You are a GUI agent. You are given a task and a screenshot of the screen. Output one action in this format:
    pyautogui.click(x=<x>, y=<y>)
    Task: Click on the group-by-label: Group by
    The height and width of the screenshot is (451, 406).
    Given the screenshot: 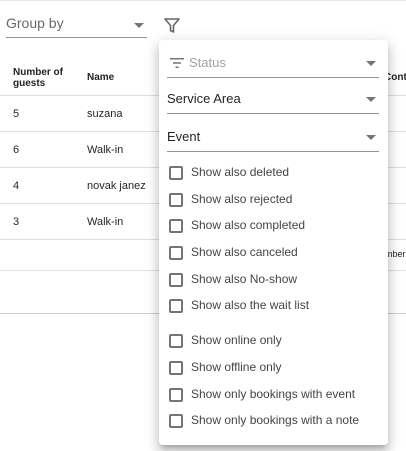 What is the action you would take?
    pyautogui.click(x=35, y=23)
    